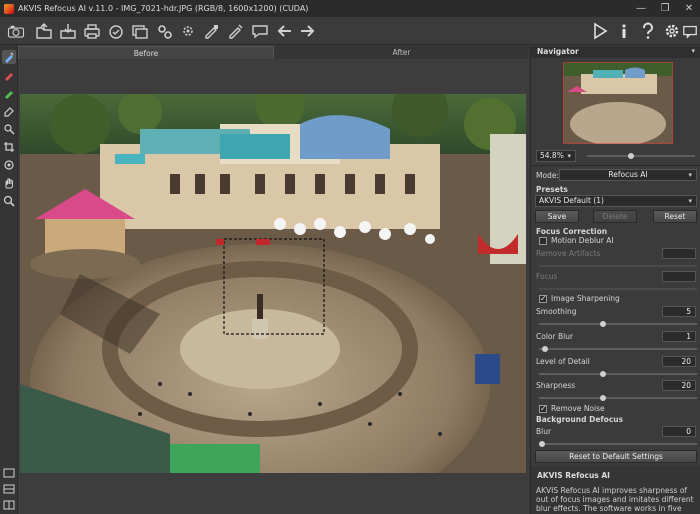 This screenshot has width=700, height=514. Describe the element at coordinates (9, 505) in the screenshot. I see `view-compare-icon` at that location.